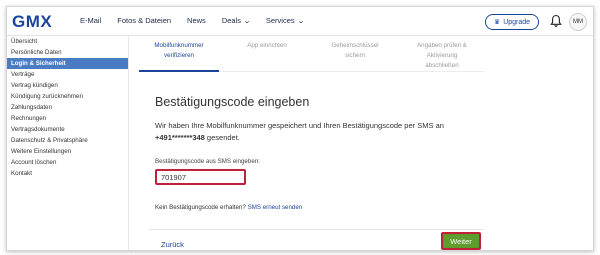 This screenshot has width=600, height=255. Describe the element at coordinates (180, 137) in the screenshot. I see `phone-number: +491*******348` at that location.